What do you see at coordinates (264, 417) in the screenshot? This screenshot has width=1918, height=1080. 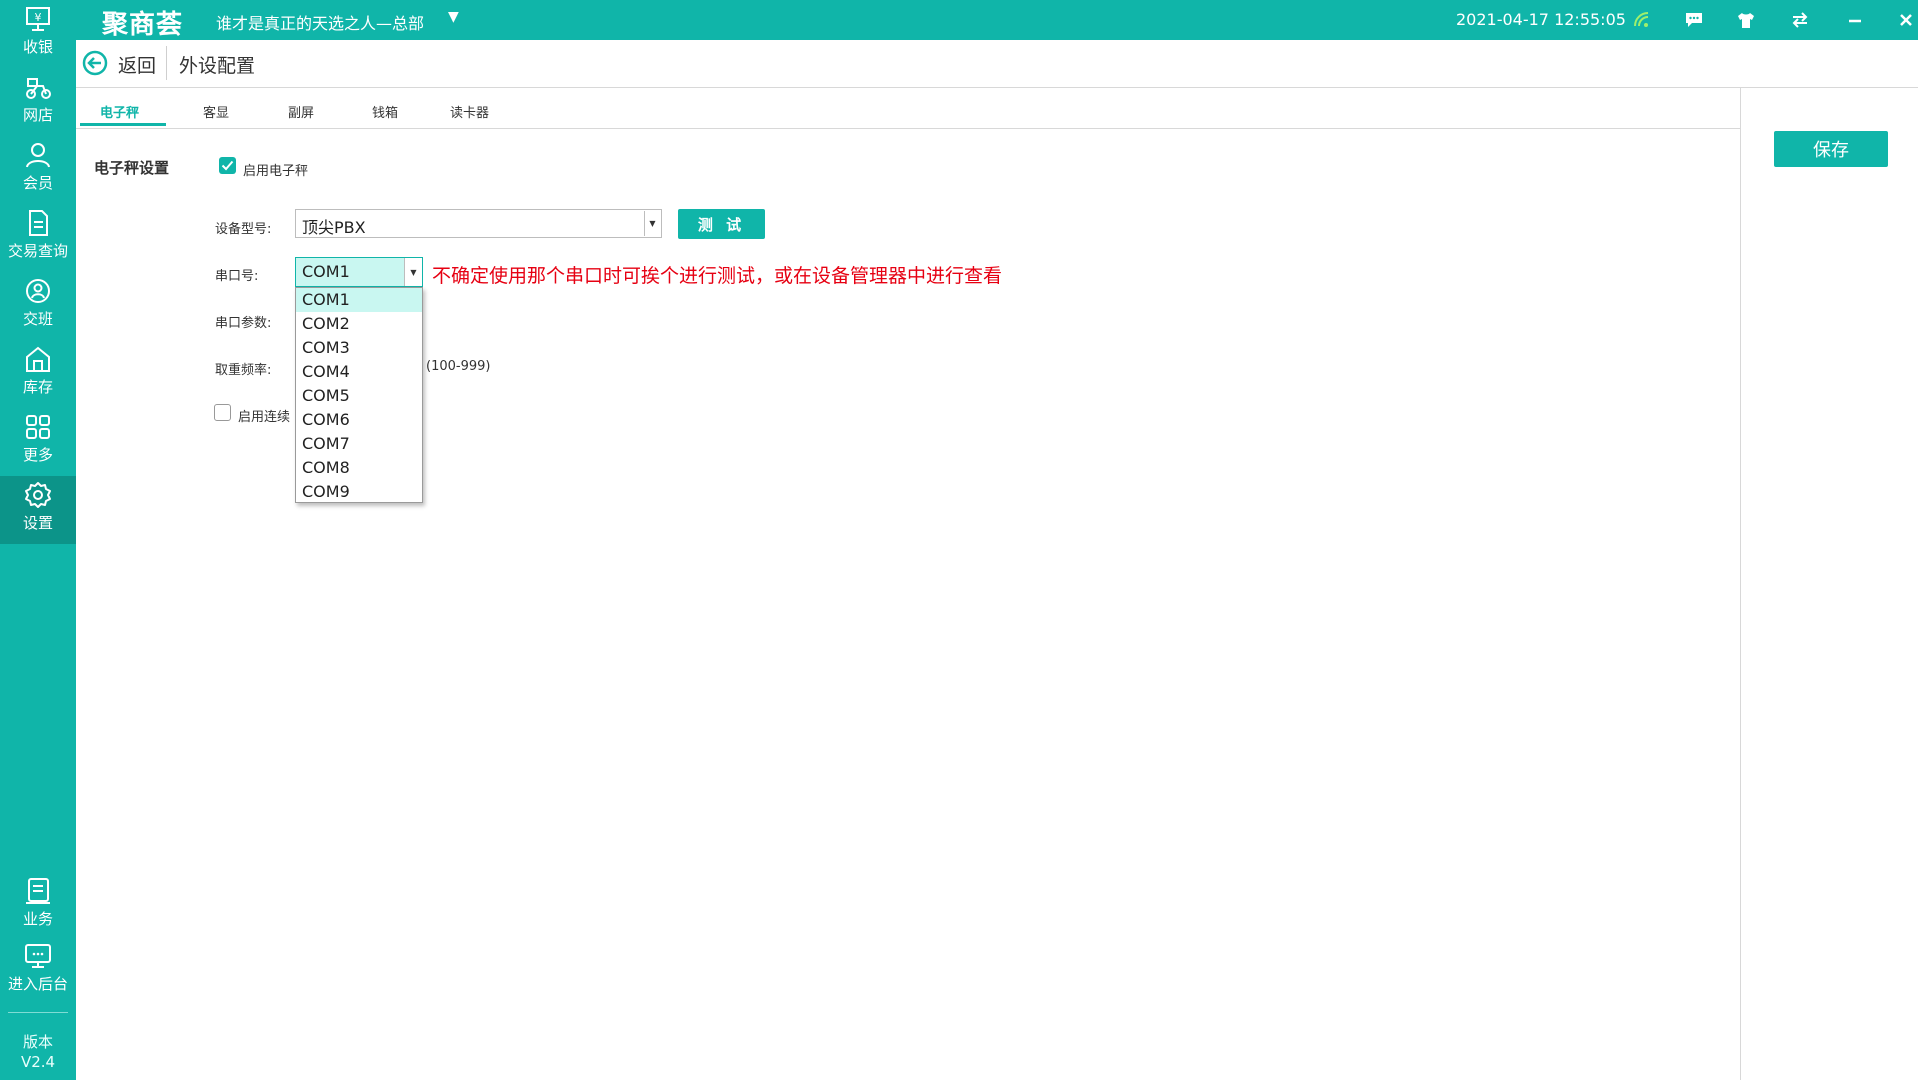 I see `continuous-label: 启用连续` at bounding box center [264, 417].